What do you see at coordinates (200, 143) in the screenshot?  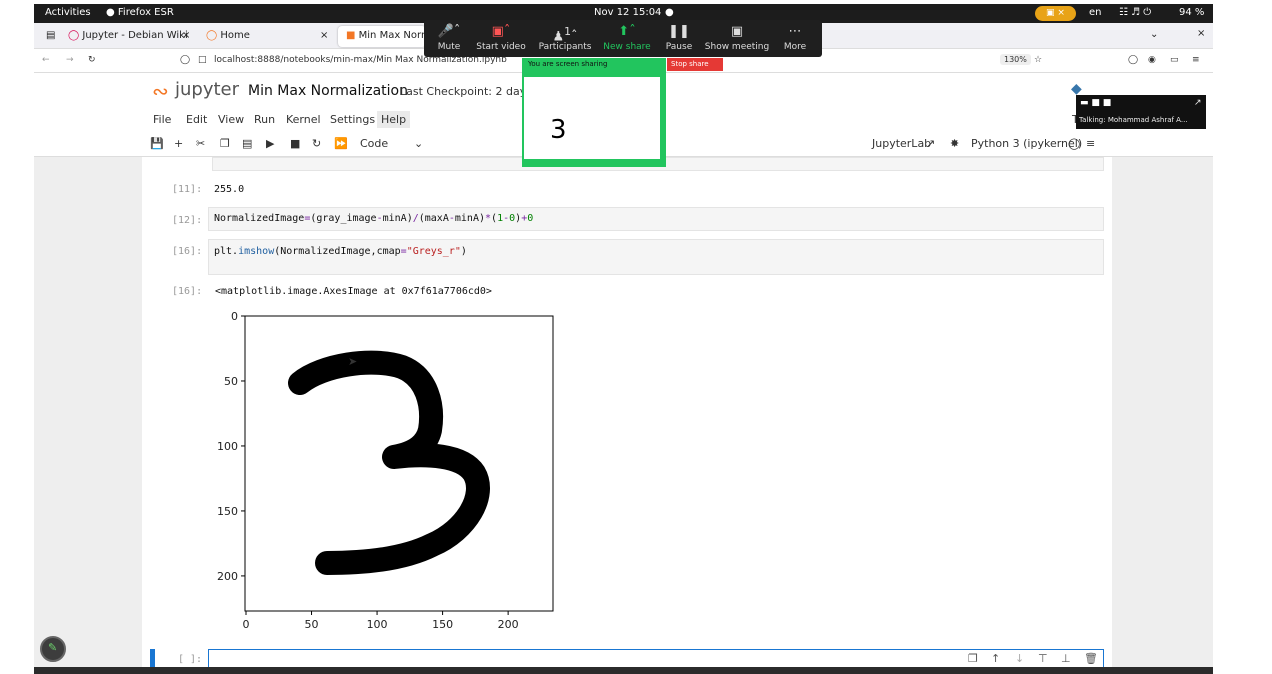 I see `cut-icon: ✂` at bounding box center [200, 143].